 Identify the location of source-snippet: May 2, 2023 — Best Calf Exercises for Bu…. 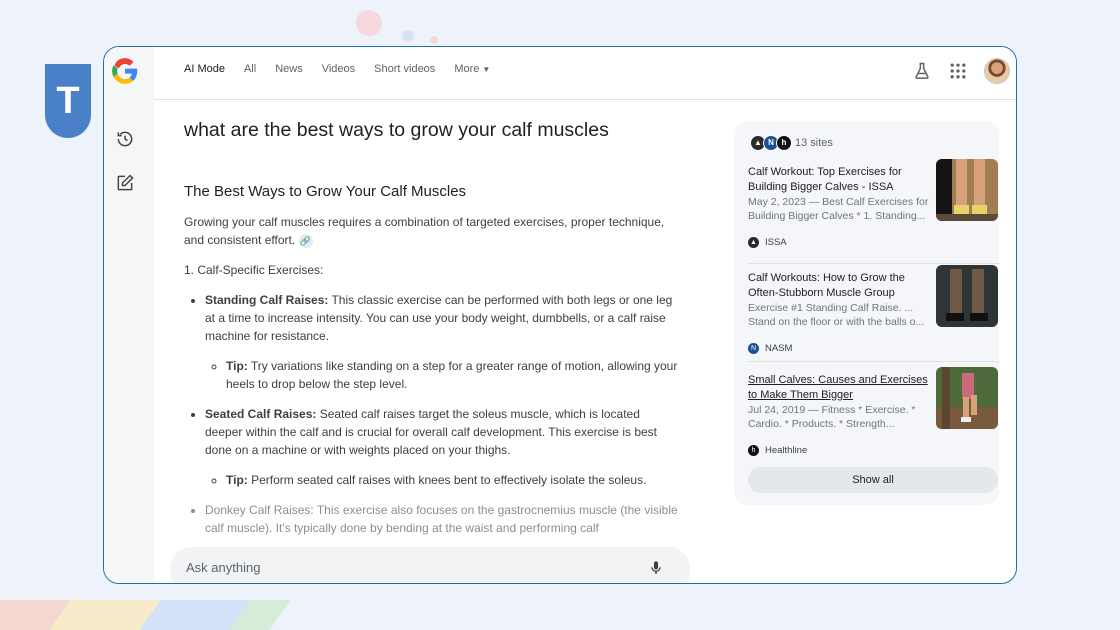
(838, 209).